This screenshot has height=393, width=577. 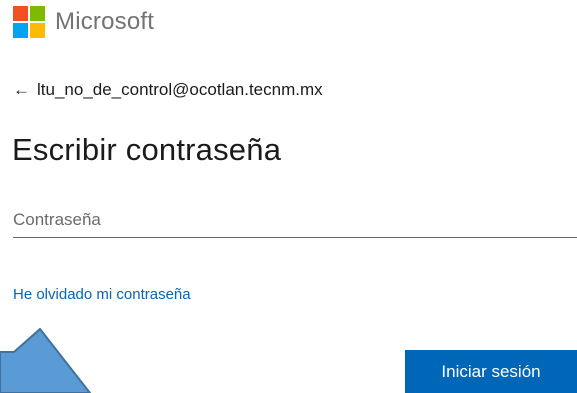 What do you see at coordinates (295, 220) in the screenshot?
I see `password-input` at bounding box center [295, 220].